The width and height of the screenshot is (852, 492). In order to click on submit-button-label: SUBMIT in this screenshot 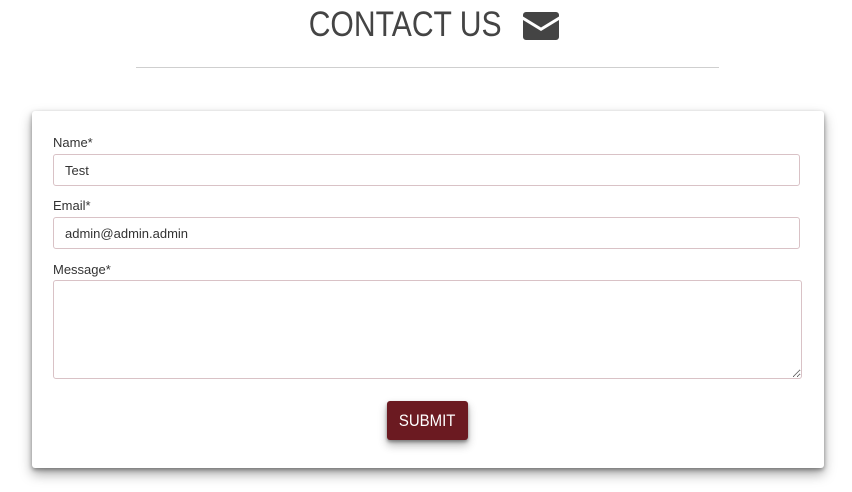, I will do `click(427, 420)`.